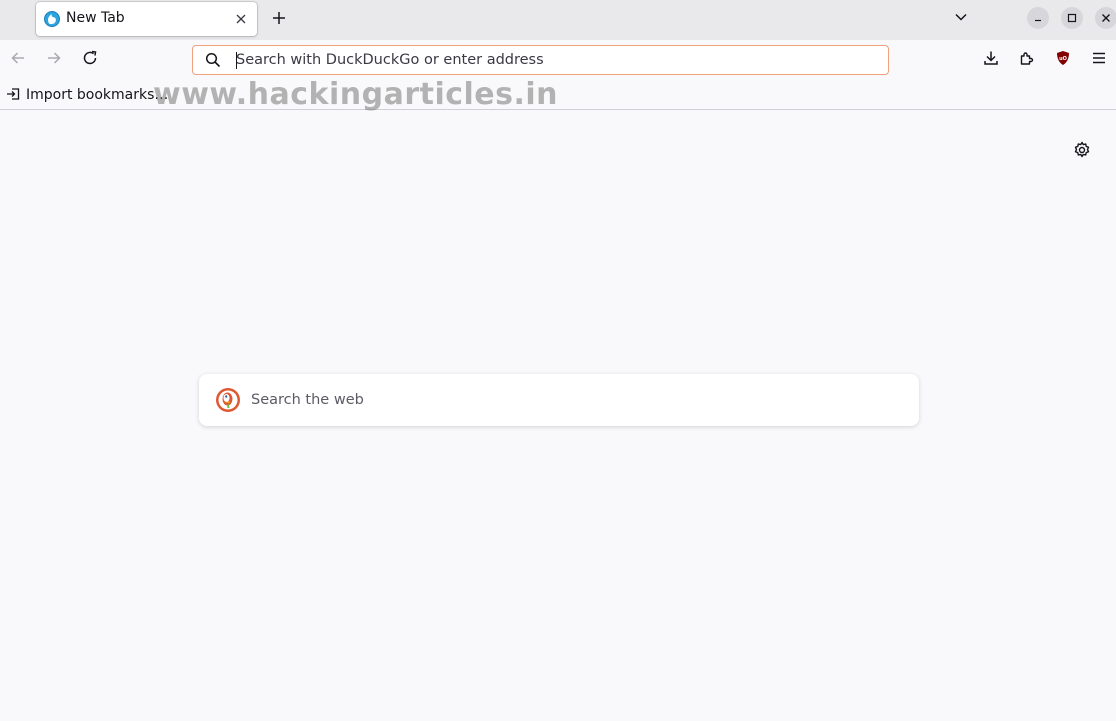 This screenshot has width=1116, height=721. Describe the element at coordinates (236, 60) in the screenshot. I see `text-caret` at that location.